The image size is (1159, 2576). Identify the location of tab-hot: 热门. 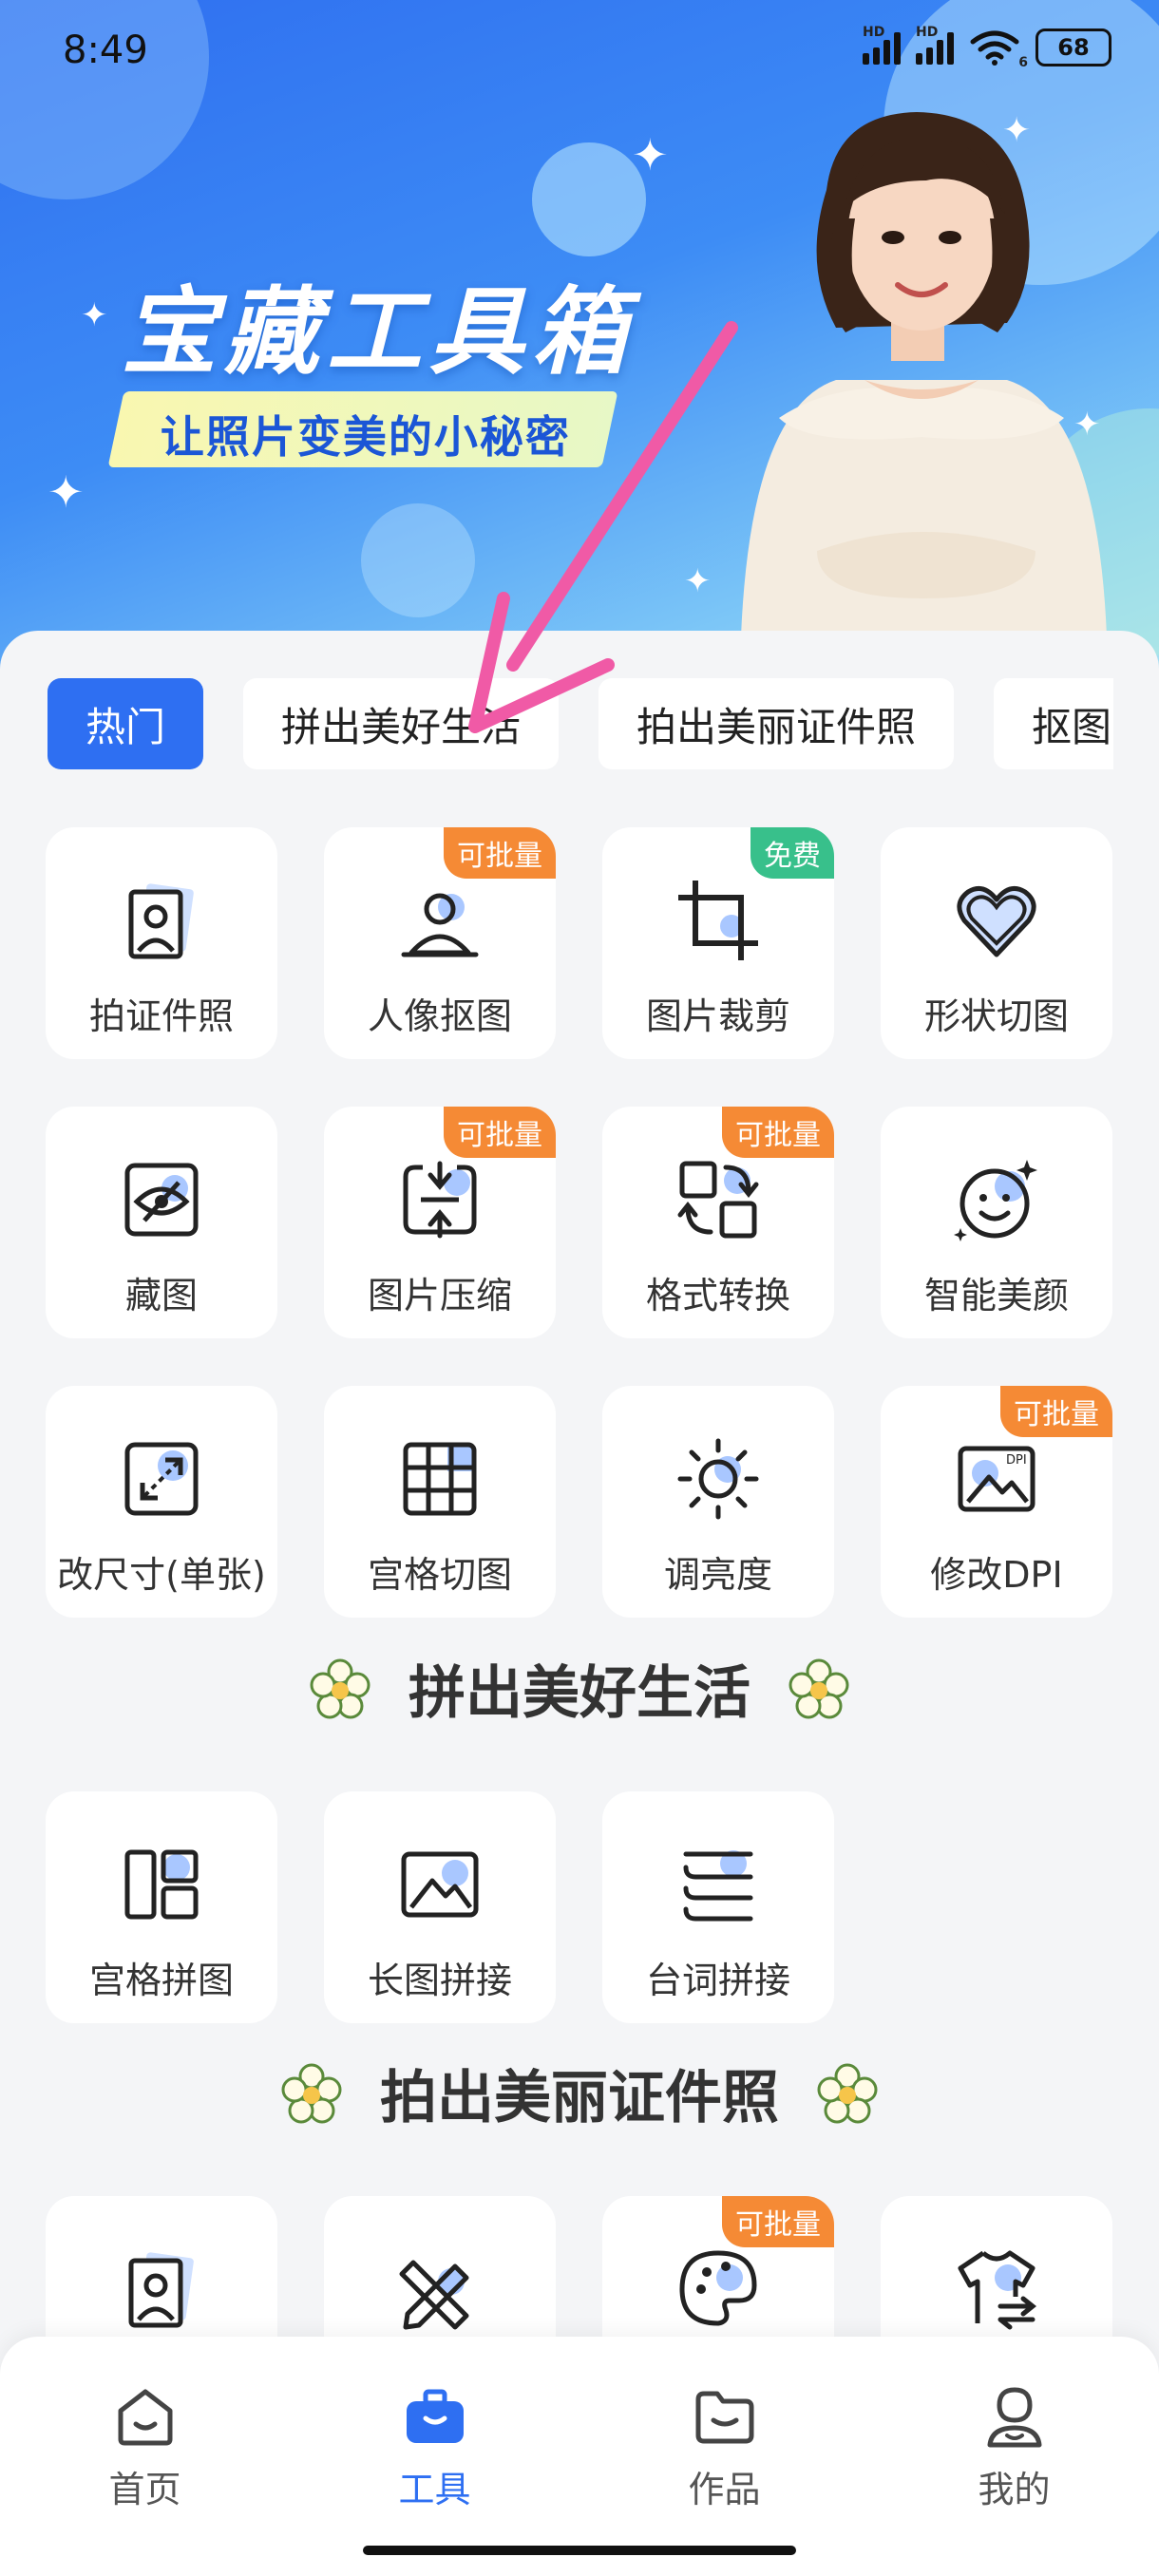
(126, 723).